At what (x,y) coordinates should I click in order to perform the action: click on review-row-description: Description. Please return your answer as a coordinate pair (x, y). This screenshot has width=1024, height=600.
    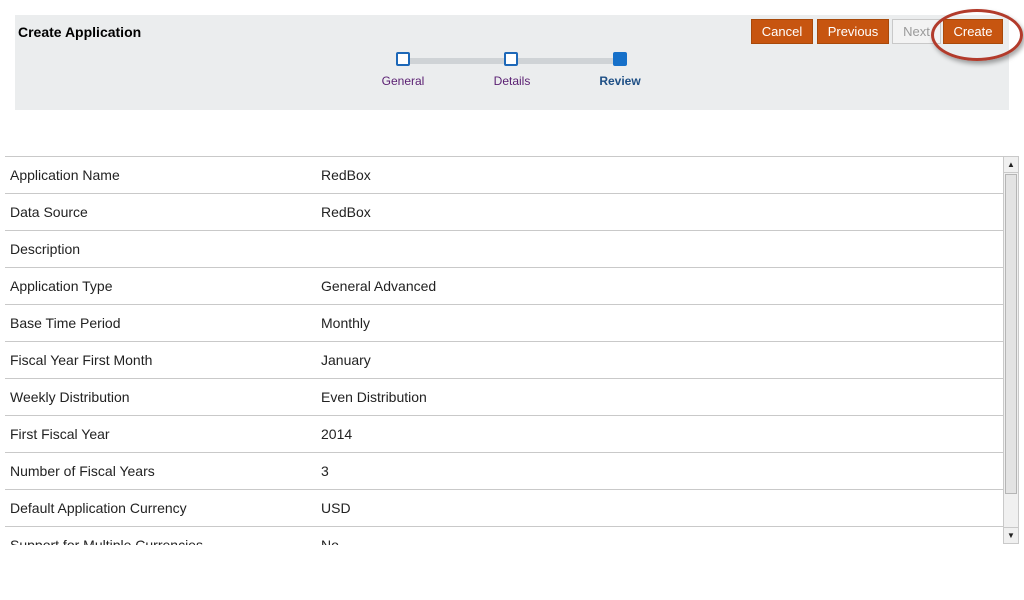
    Looking at the image, I should click on (504, 249).